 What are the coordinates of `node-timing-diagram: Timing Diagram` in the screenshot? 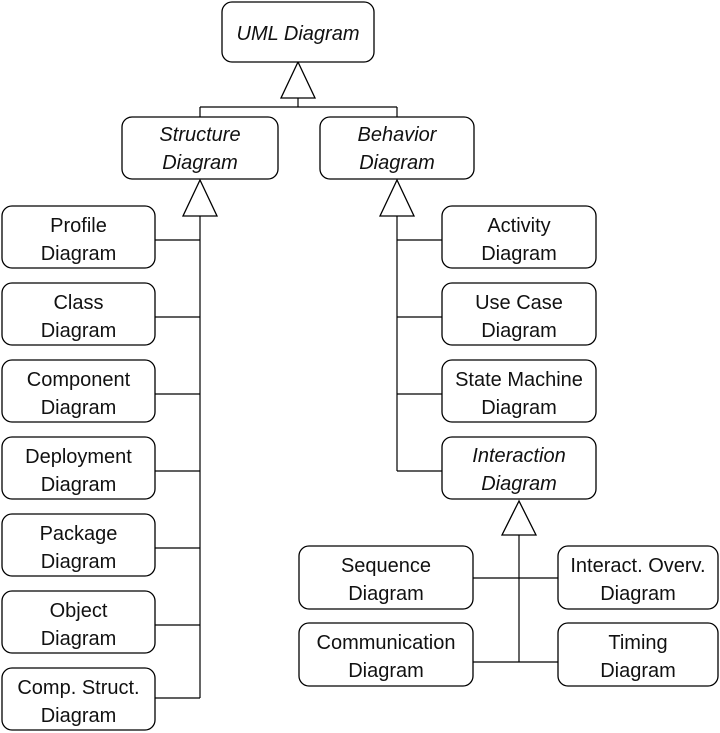 It's located at (638, 654).